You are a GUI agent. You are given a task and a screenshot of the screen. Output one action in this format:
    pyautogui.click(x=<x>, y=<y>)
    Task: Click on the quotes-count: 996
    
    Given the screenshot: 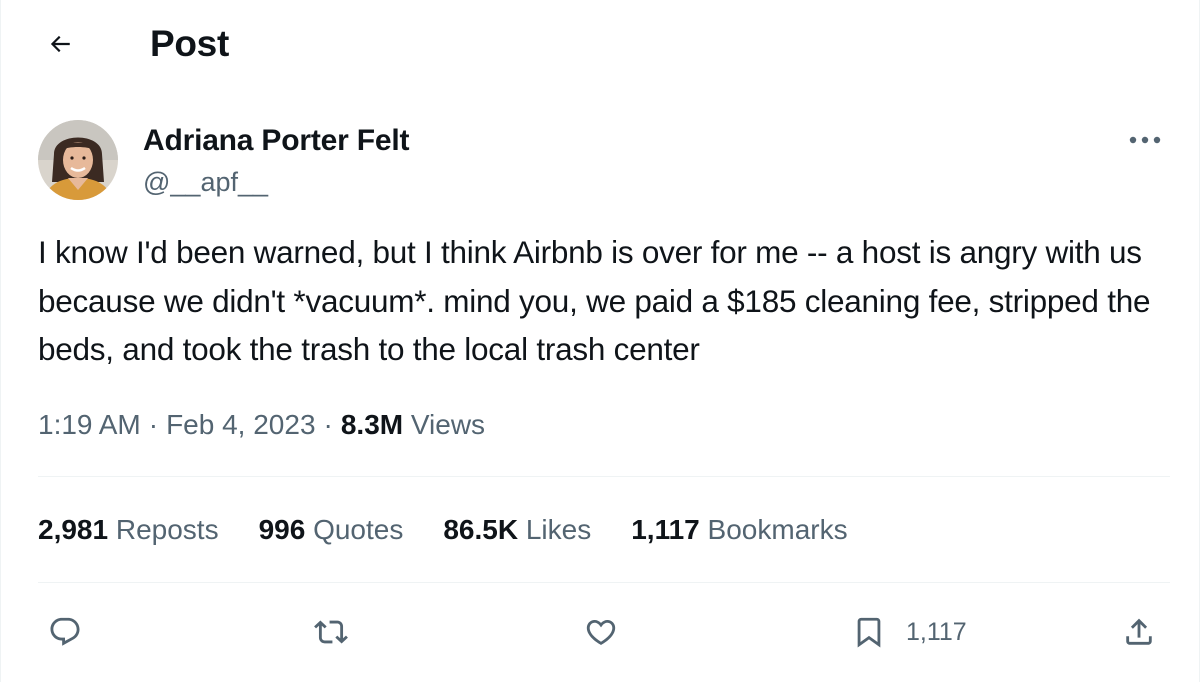 What is the action you would take?
    pyautogui.click(x=282, y=529)
    